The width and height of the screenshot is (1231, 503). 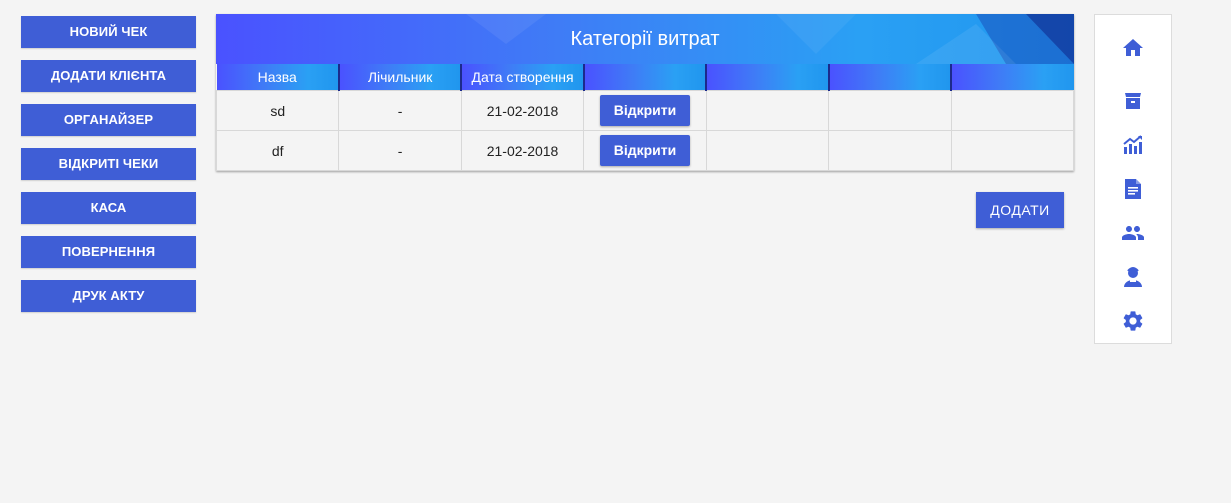 I want to click on print-act-button: ДРУК АКТУ, so click(x=108, y=296).